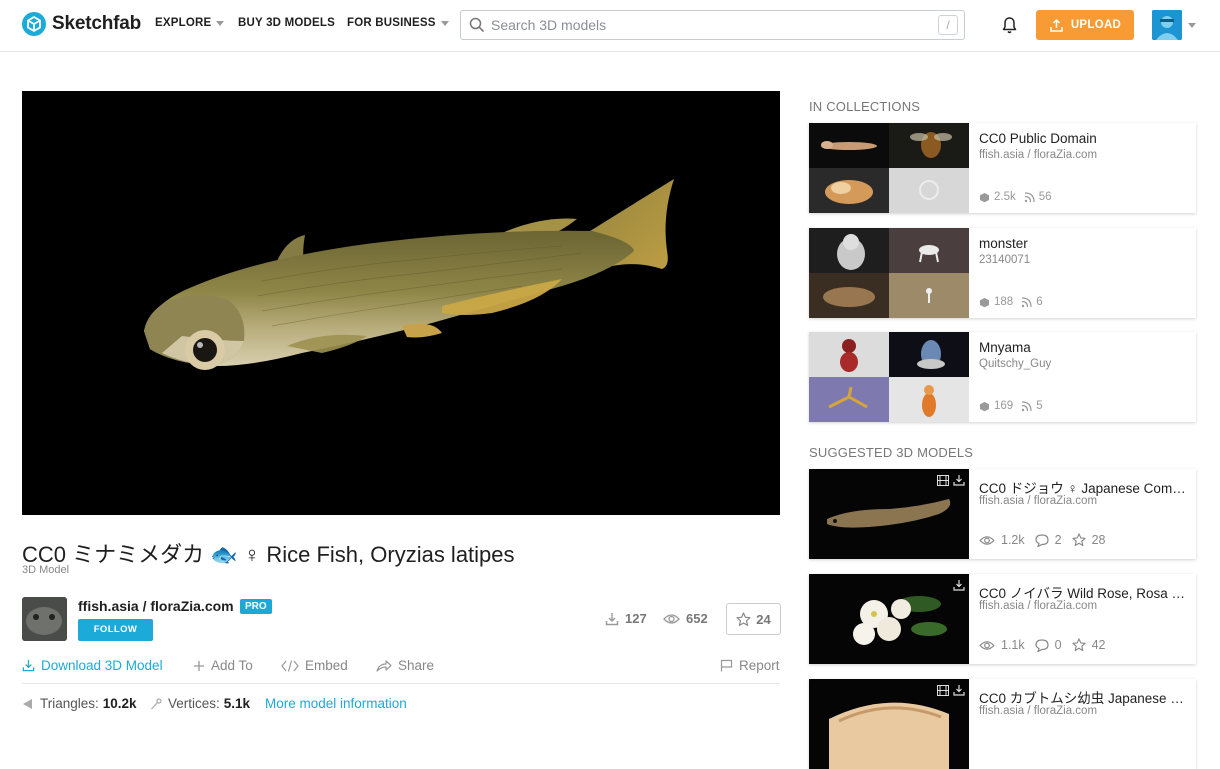  I want to click on suggested-model-title: CC0 カブトムシ幼虫 Japanese Rhinoceros Beetle, so click(1084, 698).